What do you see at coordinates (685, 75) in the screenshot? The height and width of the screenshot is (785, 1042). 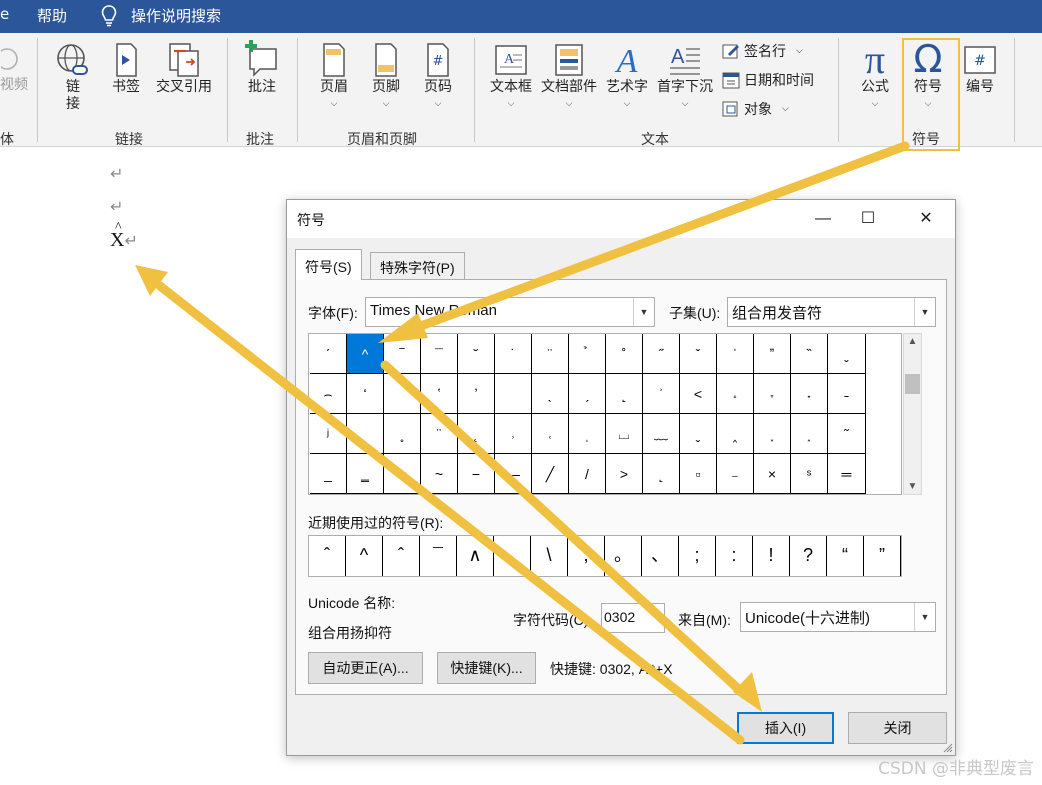 I see `drop-cap-button: A 首字下沉 ⌵` at bounding box center [685, 75].